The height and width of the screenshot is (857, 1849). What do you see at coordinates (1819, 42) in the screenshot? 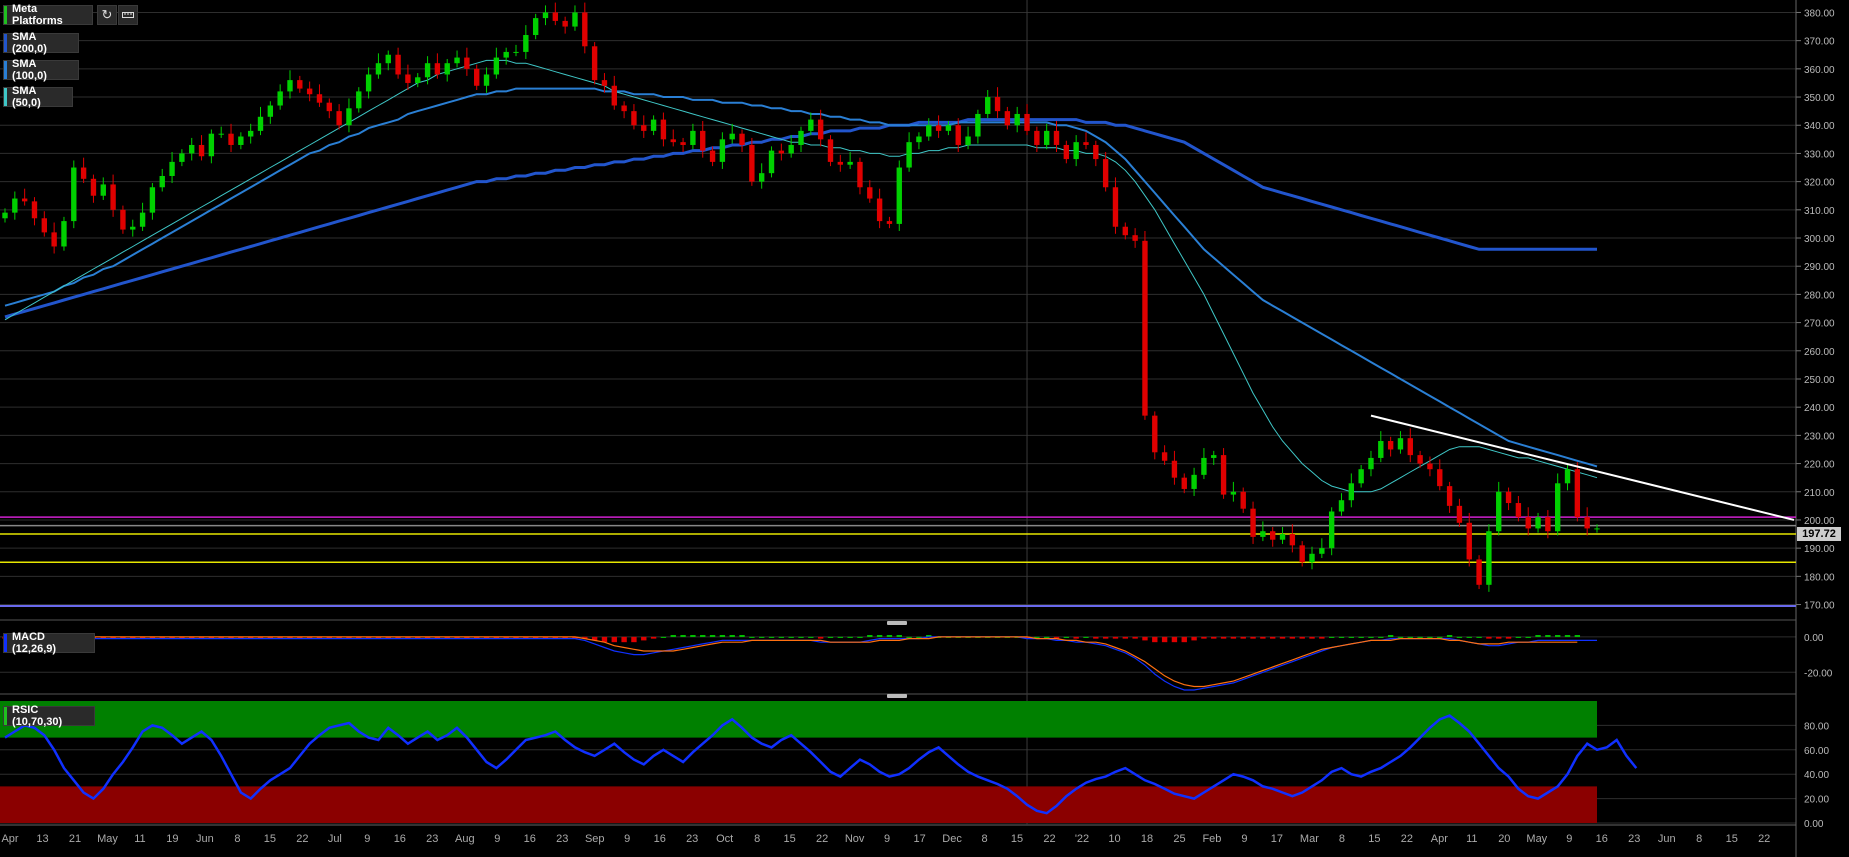
I see `y-tick-label: 370.00` at bounding box center [1819, 42].